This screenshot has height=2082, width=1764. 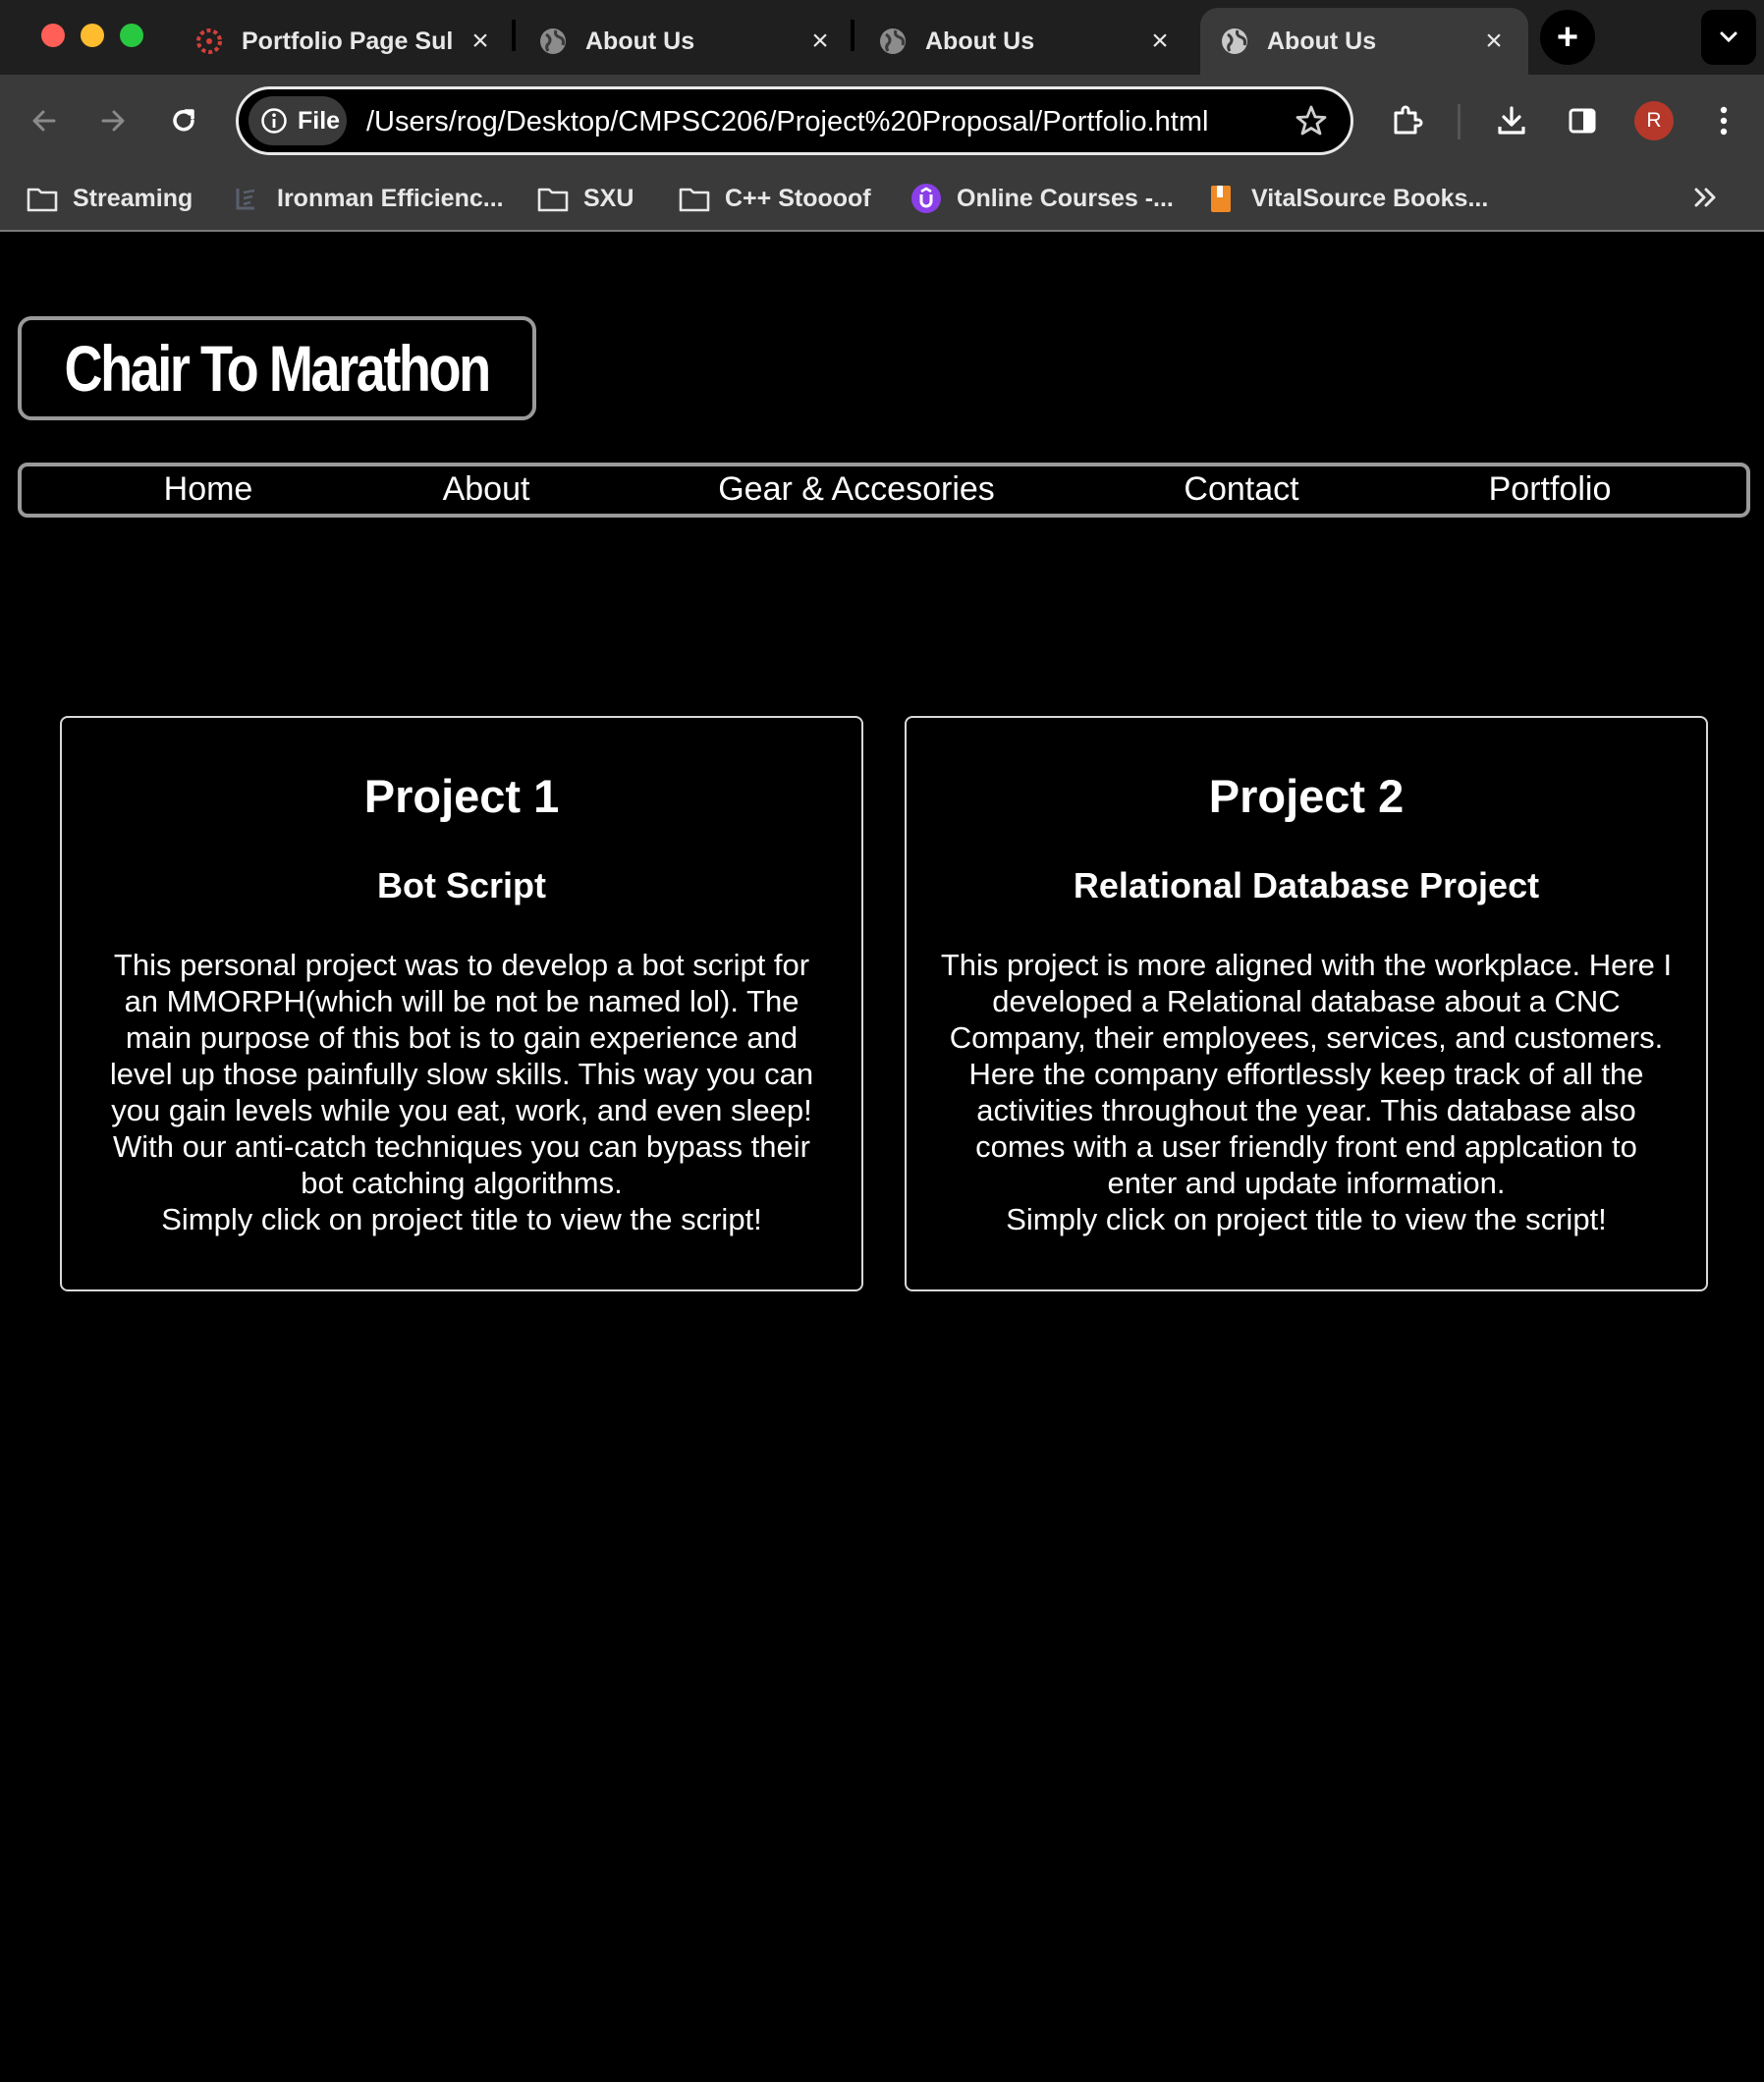 I want to click on kebab-menu-icon, so click(x=1724, y=121).